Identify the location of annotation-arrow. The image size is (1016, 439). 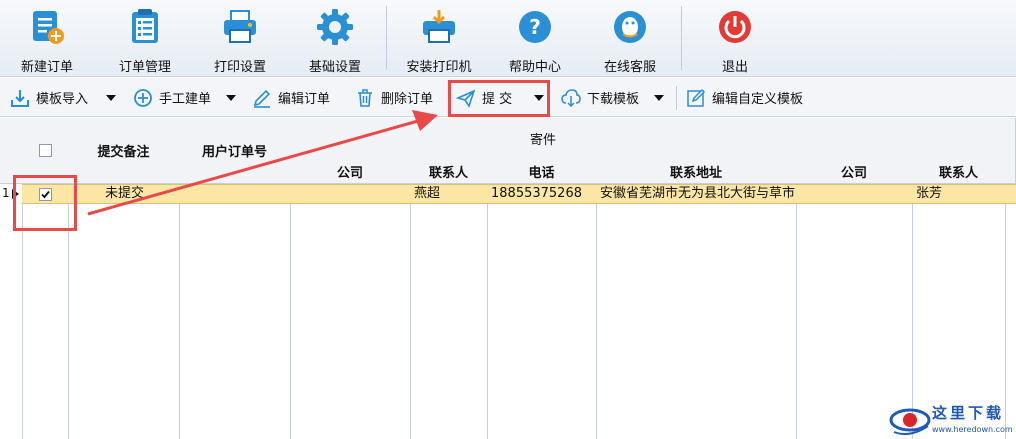
(262, 163).